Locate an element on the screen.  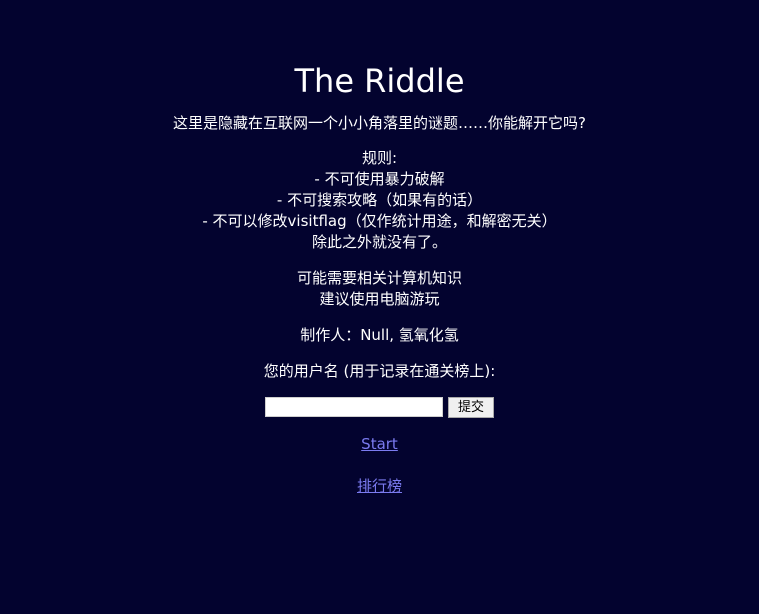
intro-text: 这里是隐藏在互联网一个小小角落里的谜题……你能解开它吗? is located at coordinates (379, 123).